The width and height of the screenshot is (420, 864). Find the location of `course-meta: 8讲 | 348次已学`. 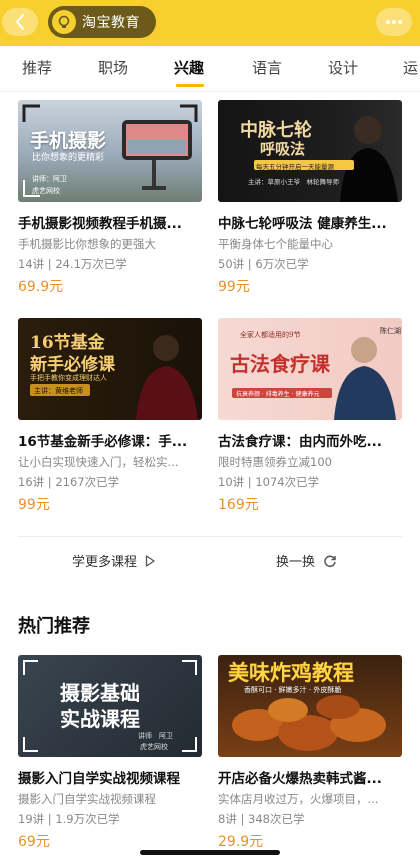

course-meta: 8讲 | 348次已学 is located at coordinates (261, 819).